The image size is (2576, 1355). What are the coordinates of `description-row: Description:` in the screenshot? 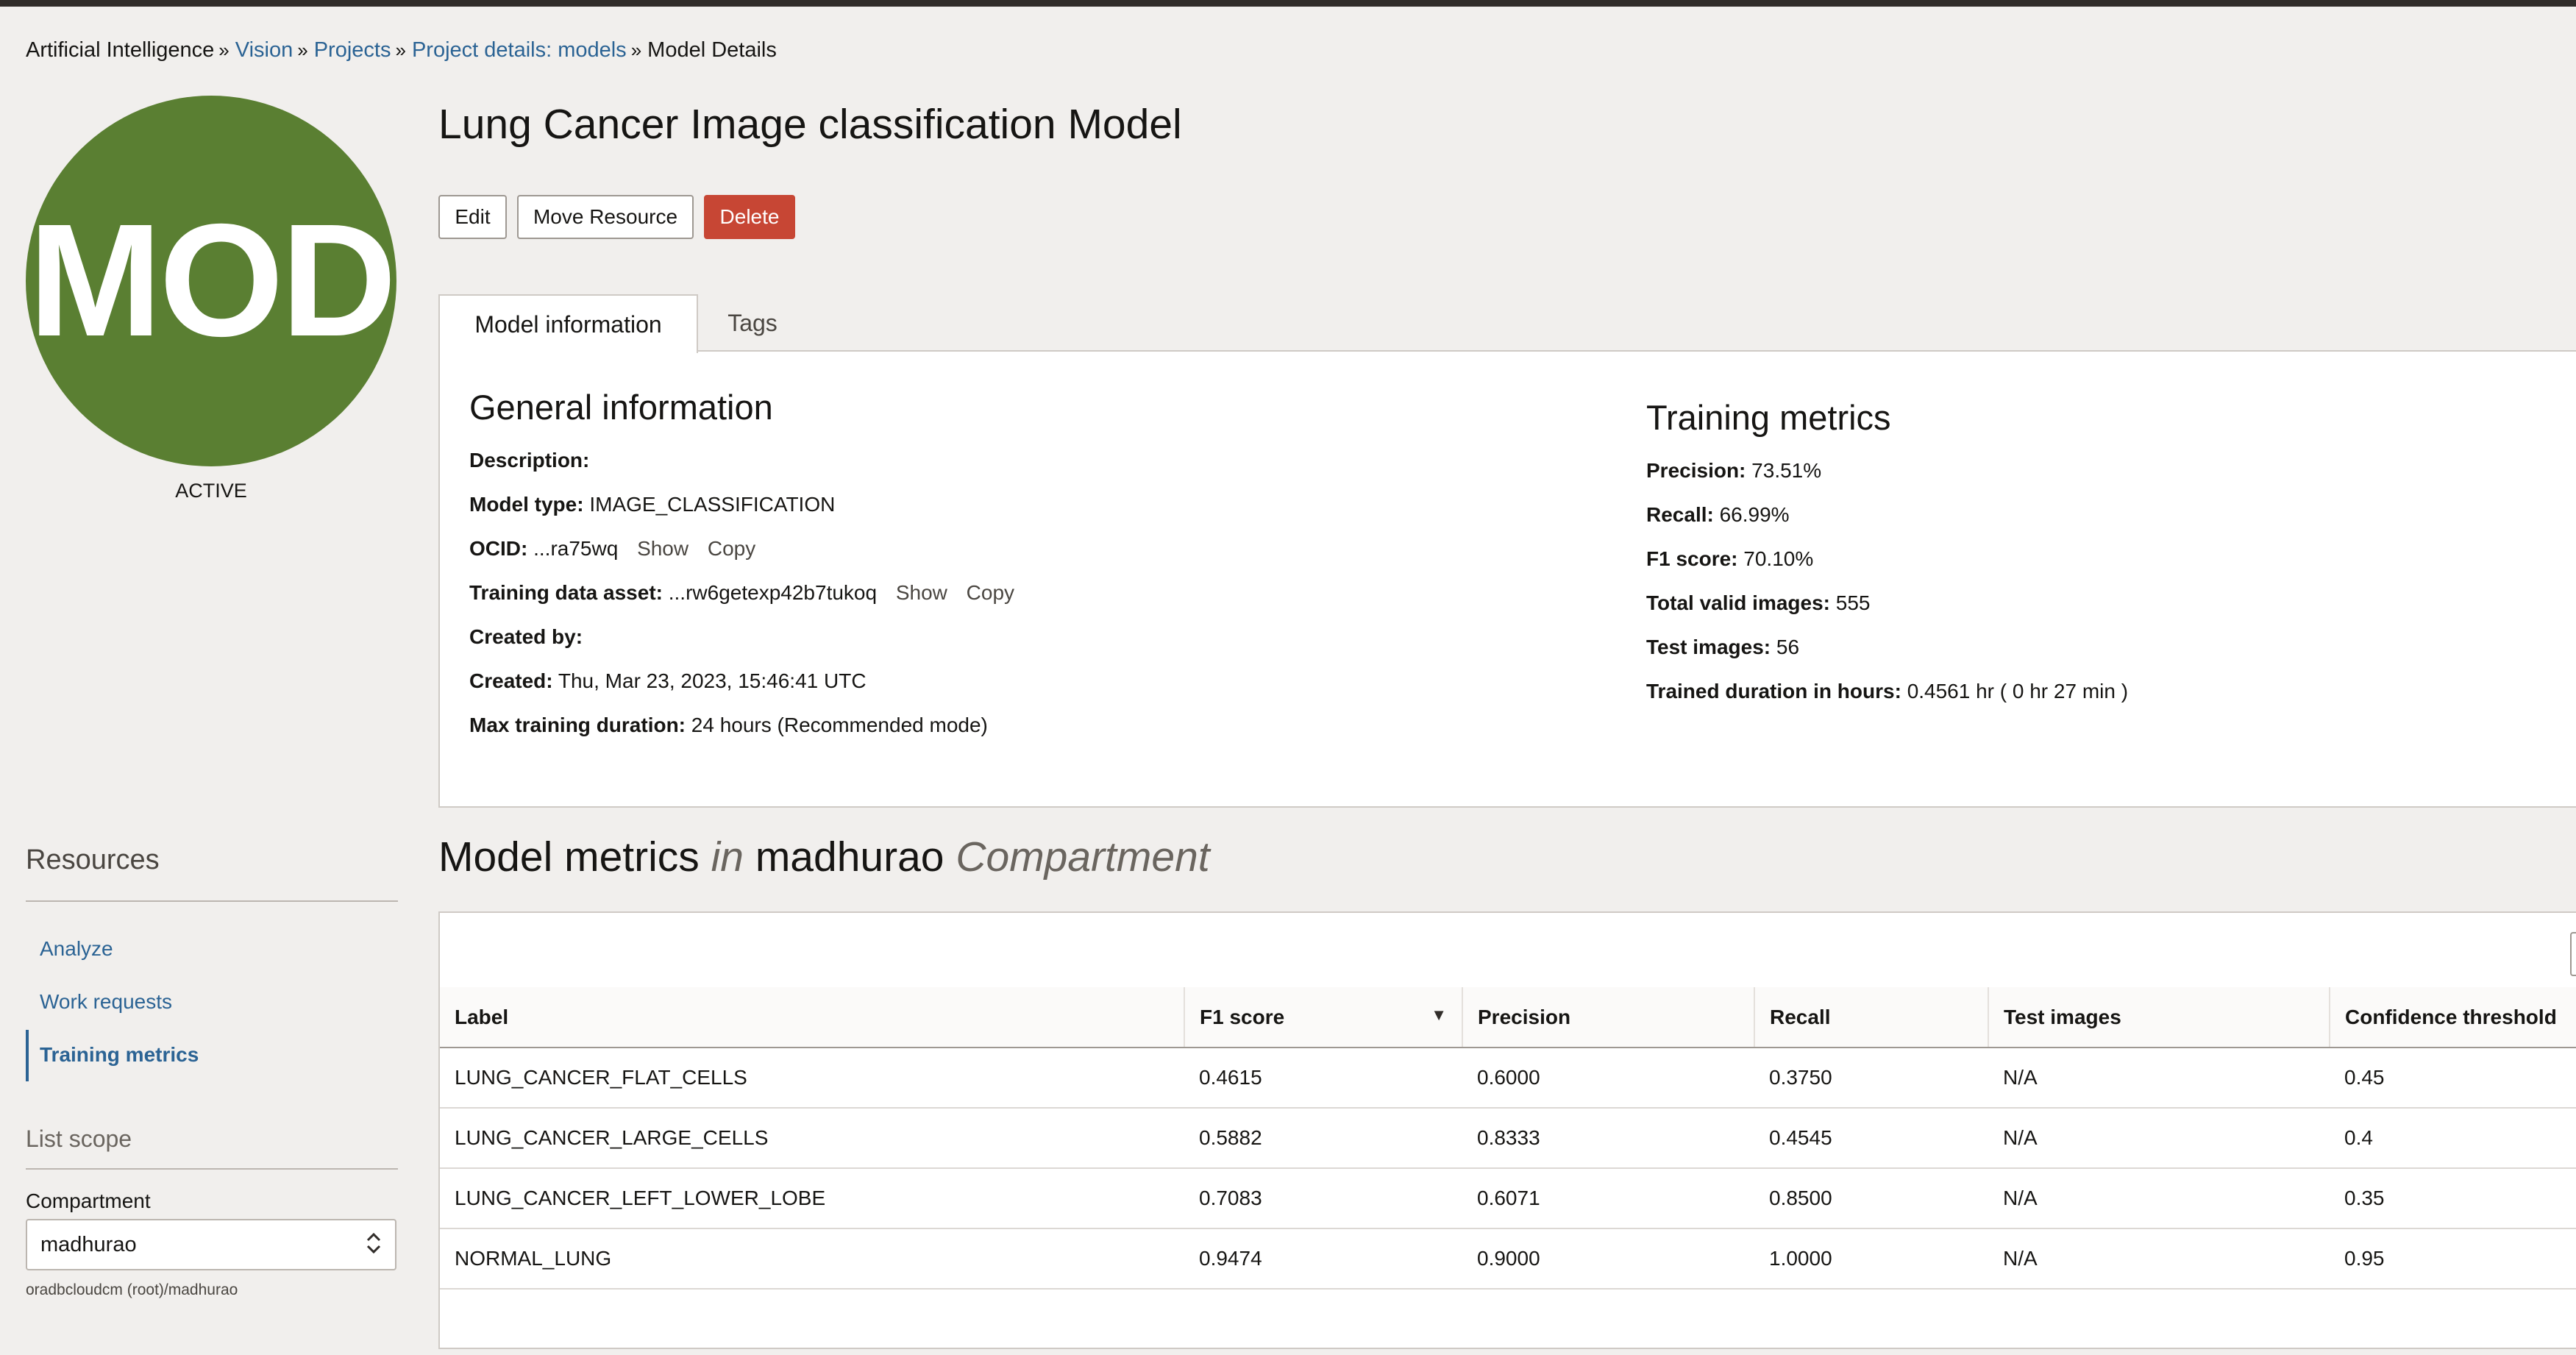 It's located at (529, 460).